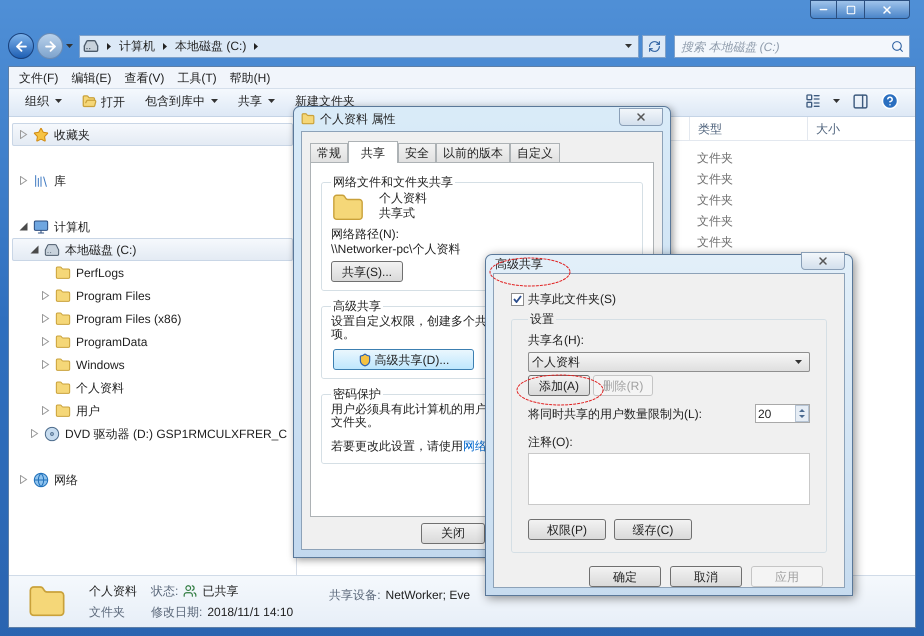 Image resolution: width=924 pixels, height=636 pixels. I want to click on description-text: 文件夹。, so click(355, 422).